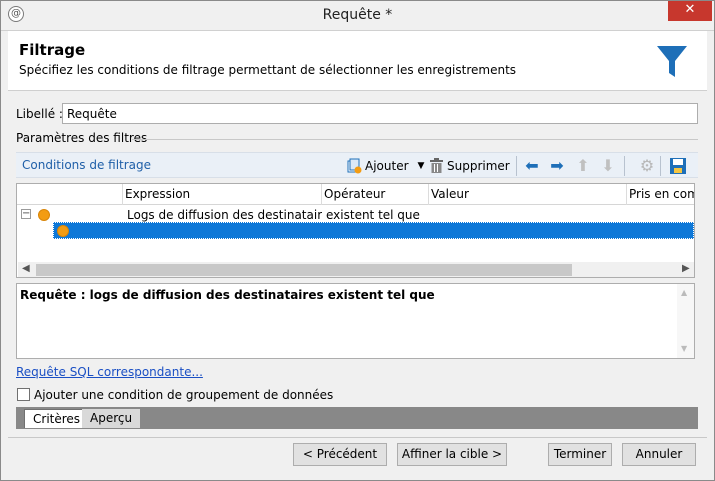  I want to click on previous-button: < Précédent, so click(340, 454).